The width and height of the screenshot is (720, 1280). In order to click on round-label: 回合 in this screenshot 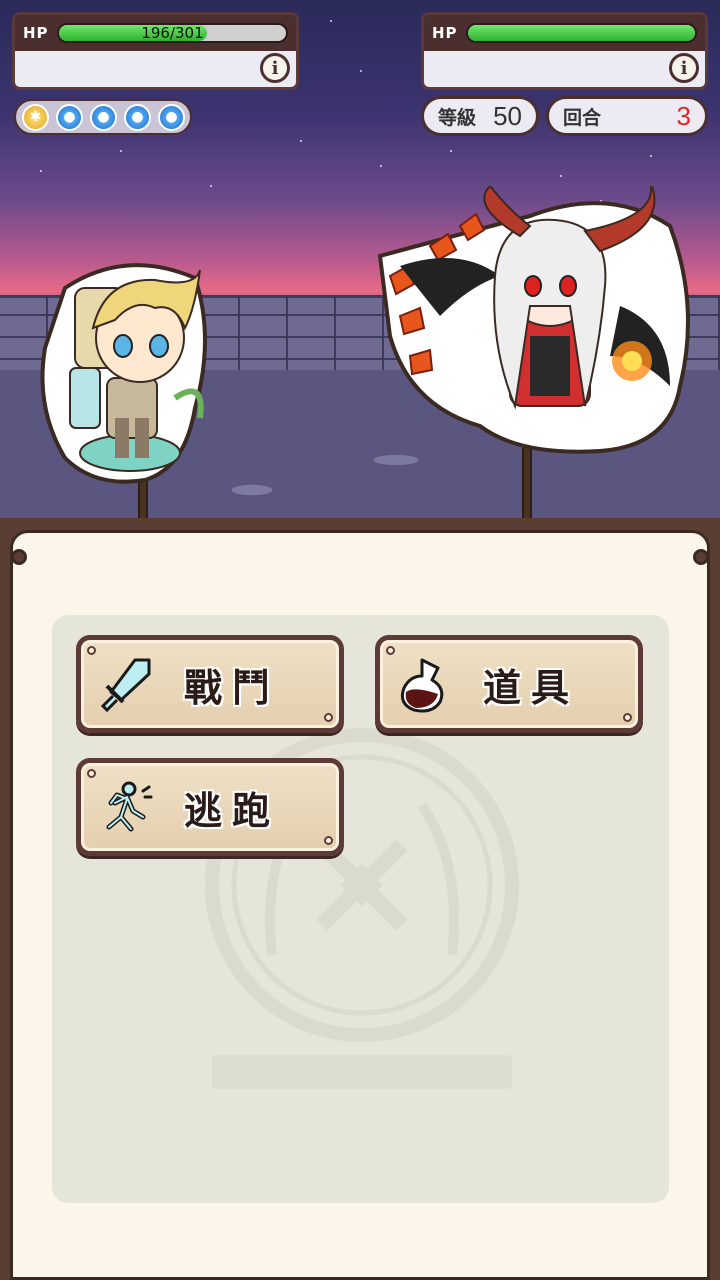, I will do `click(582, 117)`.